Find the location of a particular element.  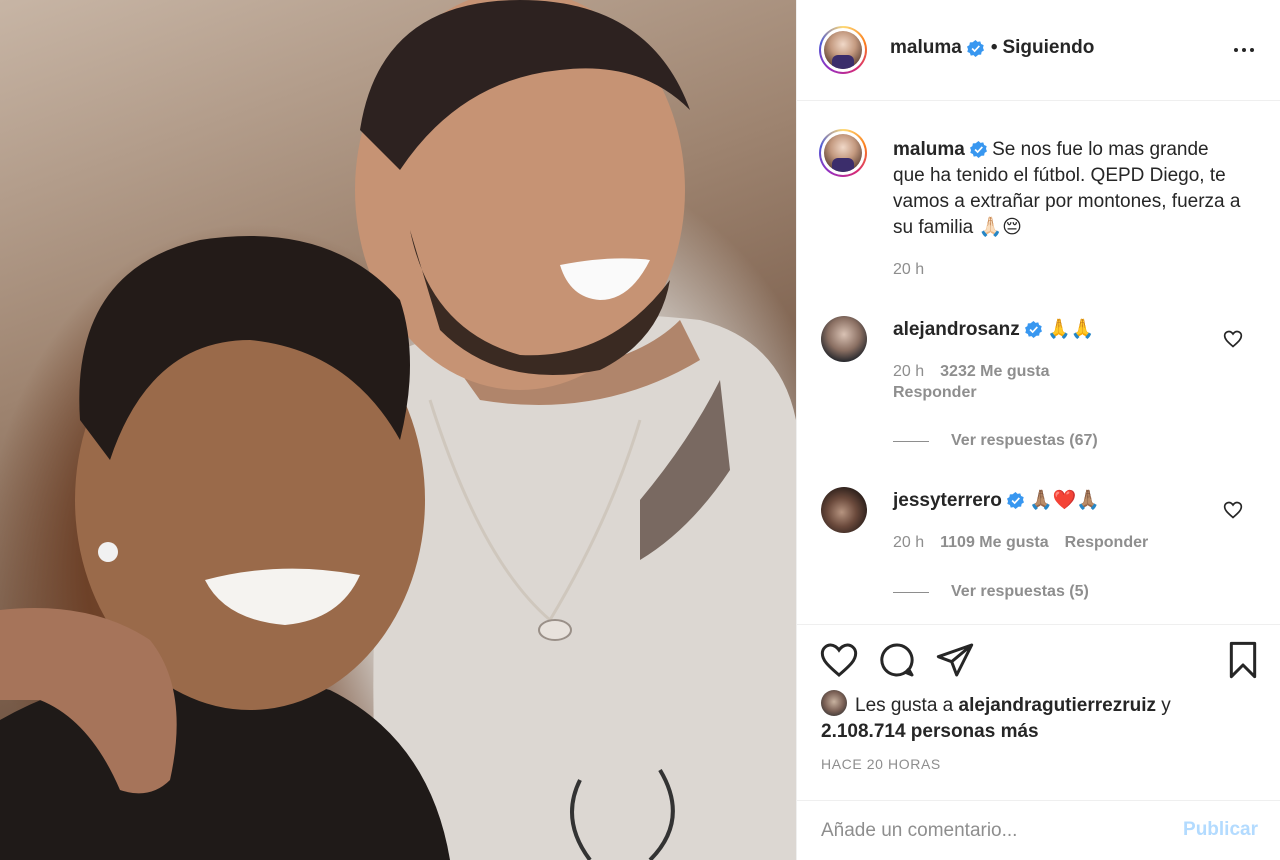

author-info: maluma • Siguiendo is located at coordinates (992, 48).